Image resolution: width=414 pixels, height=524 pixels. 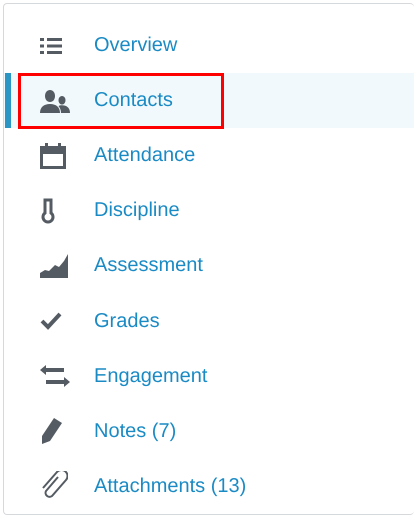 I want to click on nav-label: Attachments (13), so click(x=170, y=486).